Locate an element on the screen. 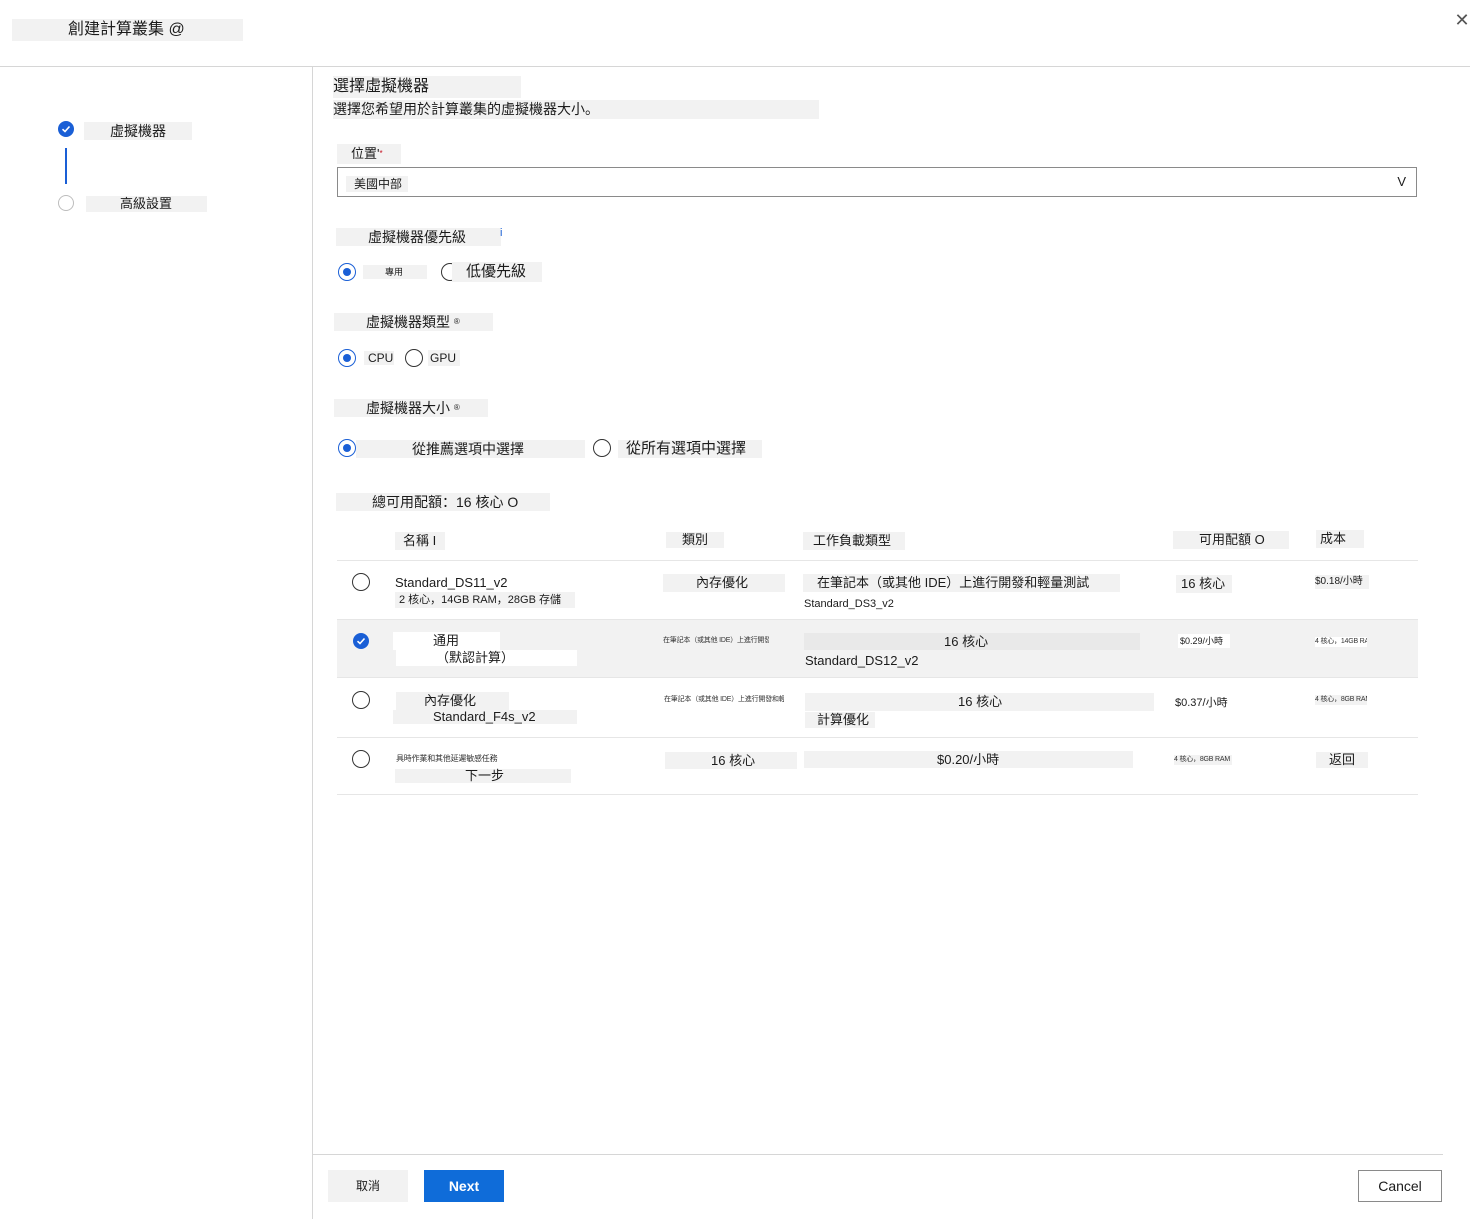  col-name-header: 名稱 I is located at coordinates (420, 541).